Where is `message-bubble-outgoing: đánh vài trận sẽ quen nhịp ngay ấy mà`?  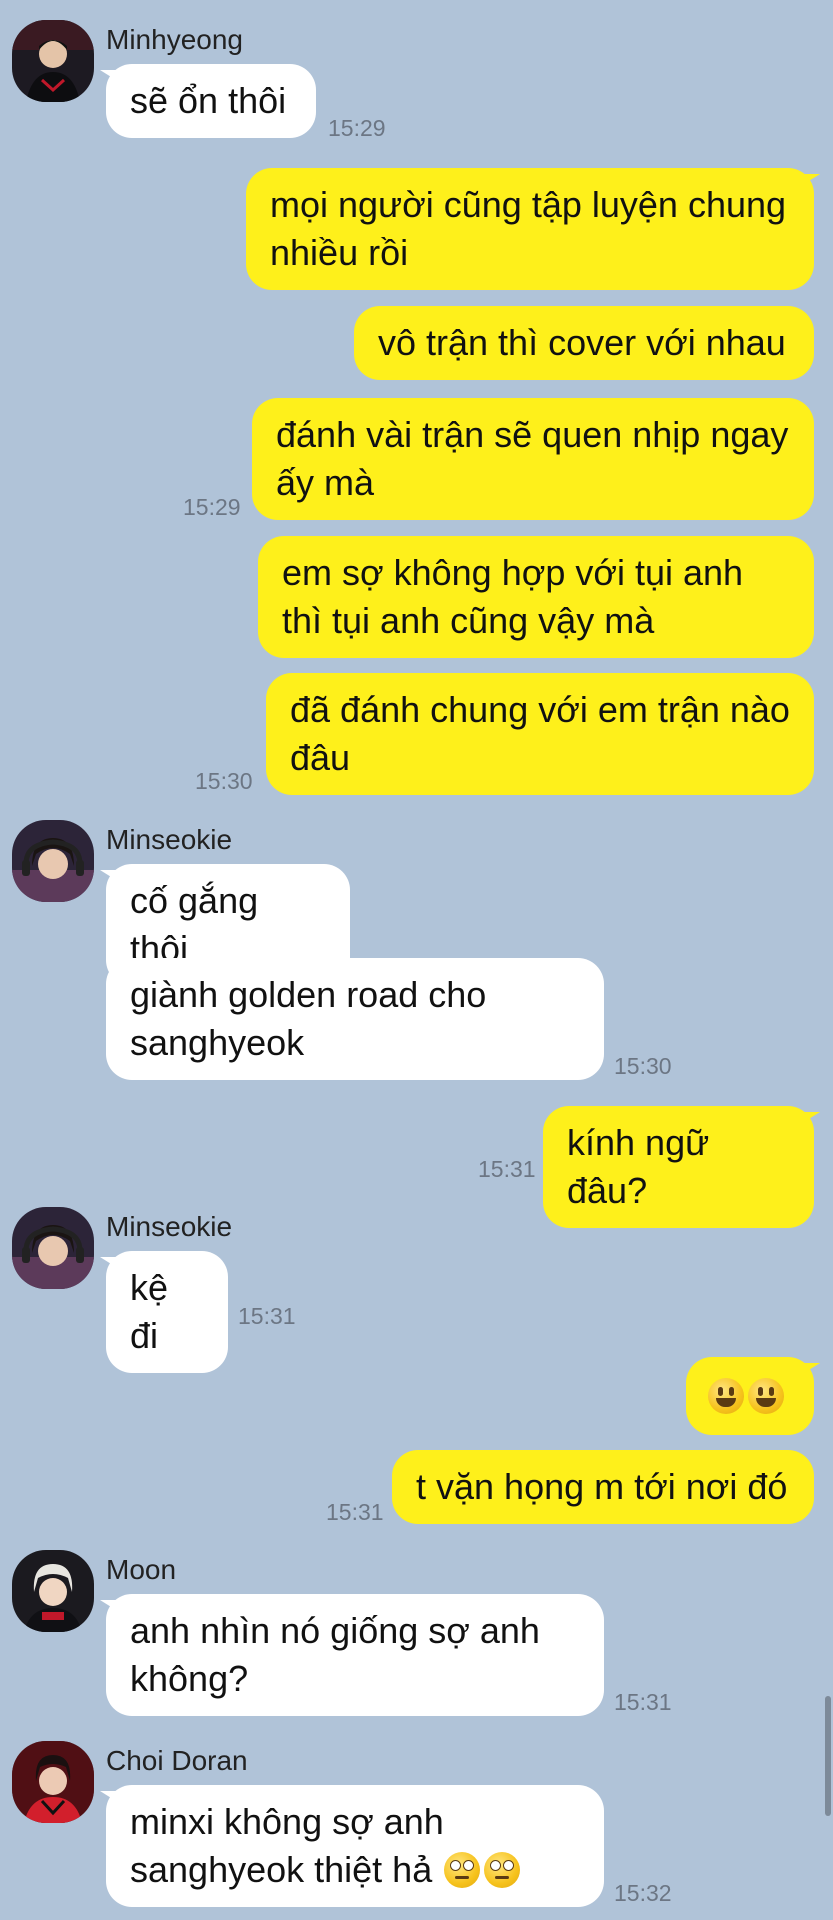 message-bubble-outgoing: đánh vài trận sẽ quen nhịp ngay ấy mà is located at coordinates (533, 459).